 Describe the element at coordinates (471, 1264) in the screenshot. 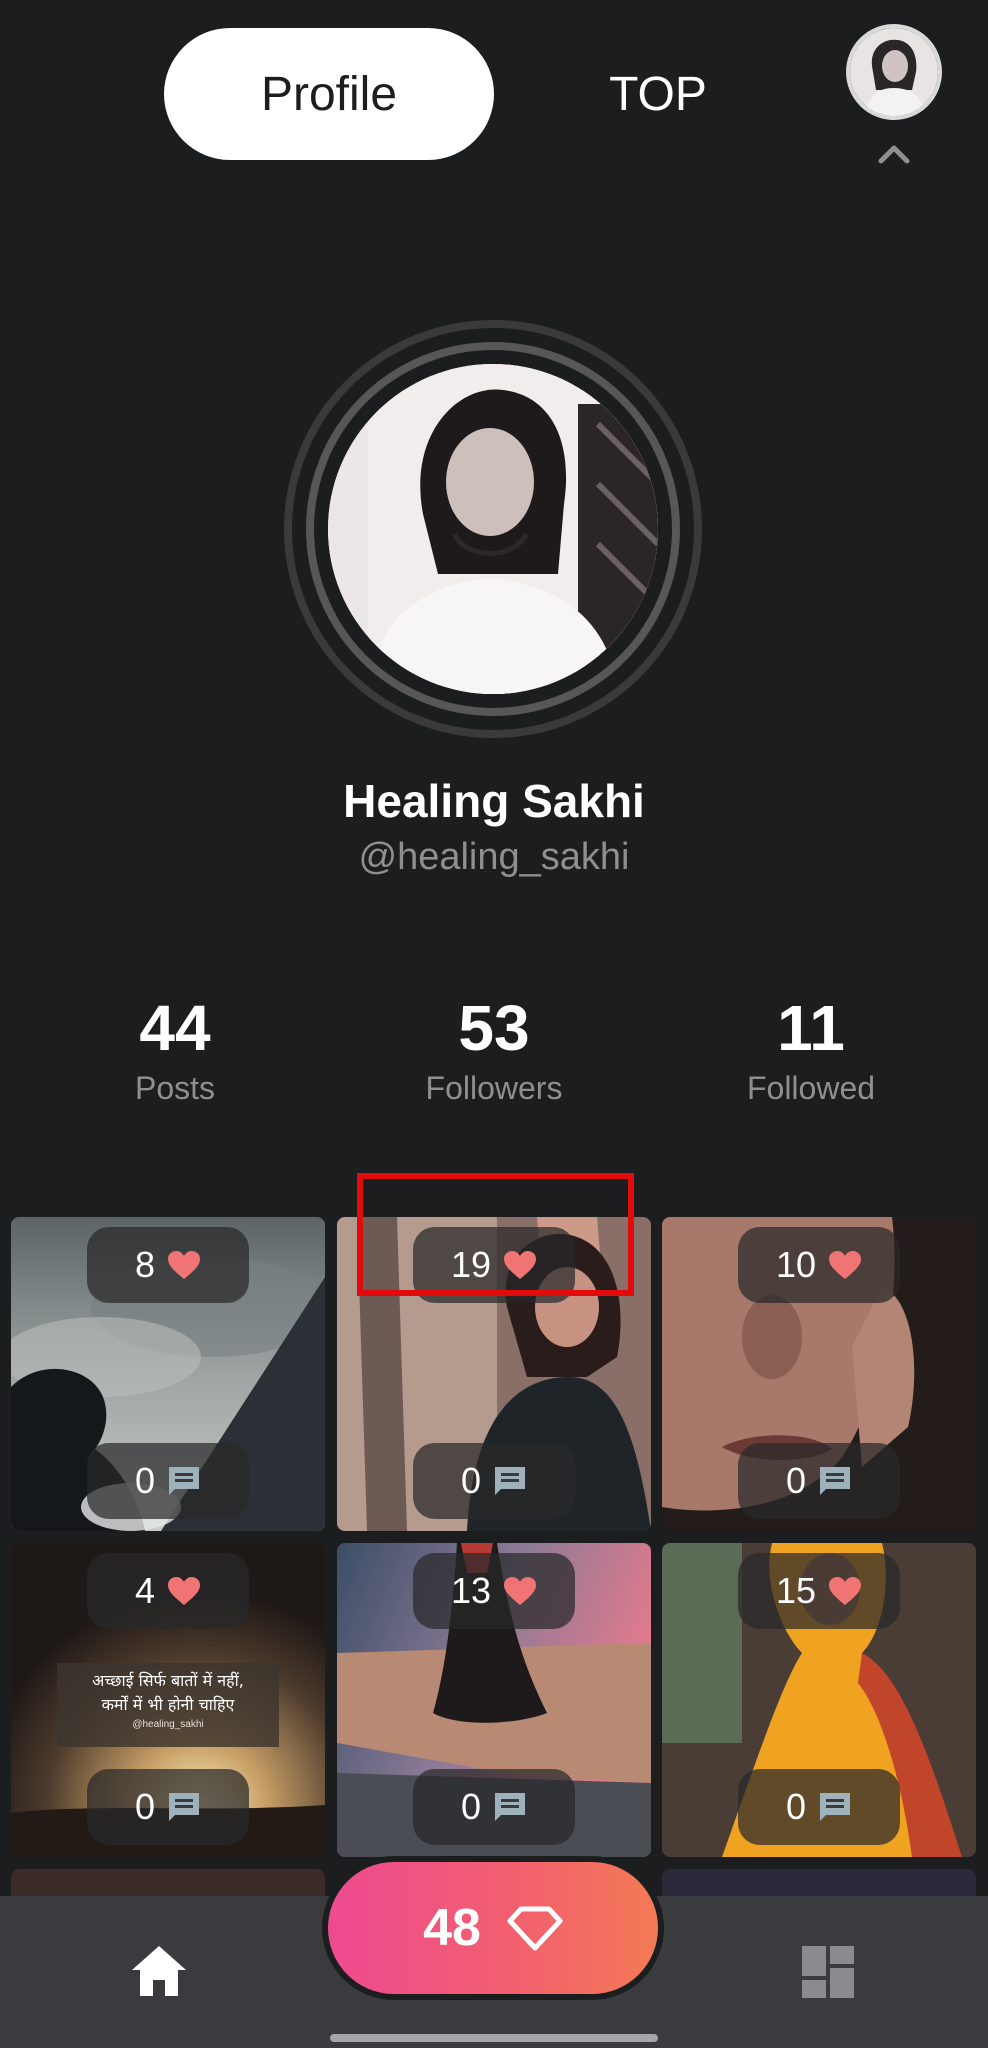

I see `likes-count: 19` at that location.